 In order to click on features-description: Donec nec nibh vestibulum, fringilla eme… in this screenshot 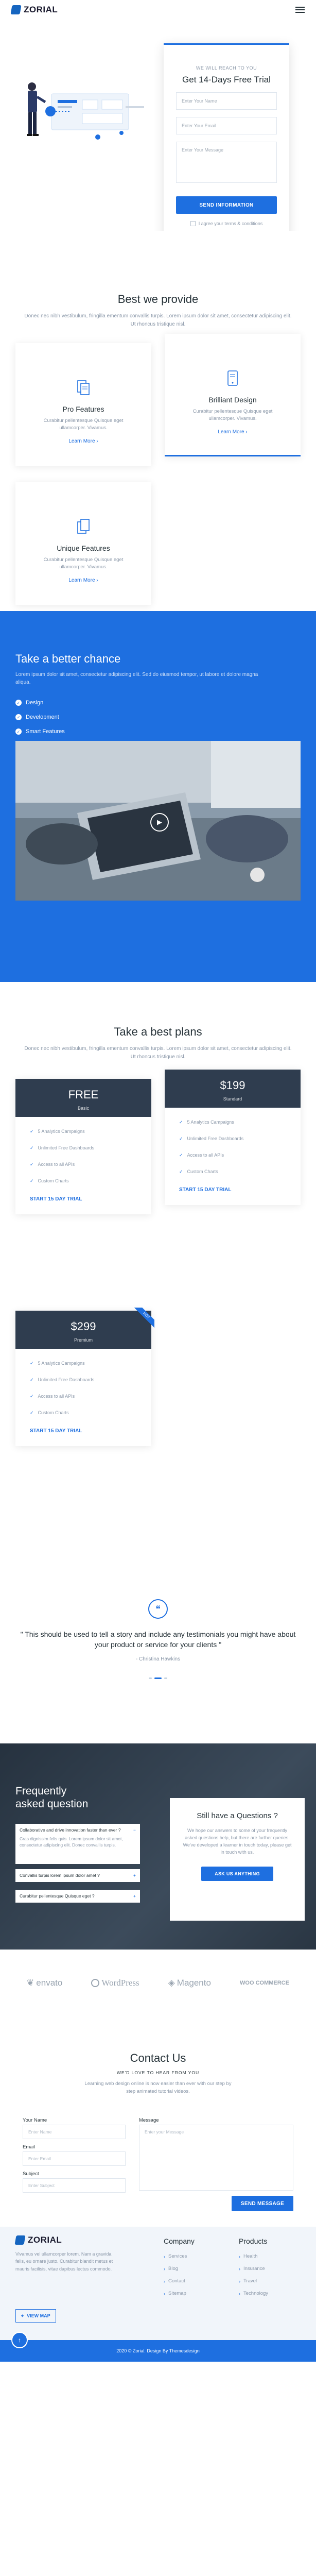, I will do `click(158, 320)`.